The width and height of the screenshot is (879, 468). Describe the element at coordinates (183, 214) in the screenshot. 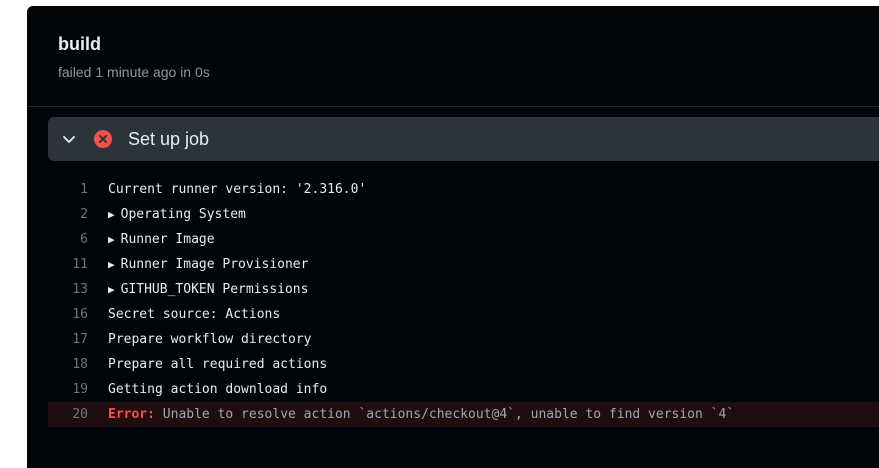

I see `log-text: Operating System` at that location.